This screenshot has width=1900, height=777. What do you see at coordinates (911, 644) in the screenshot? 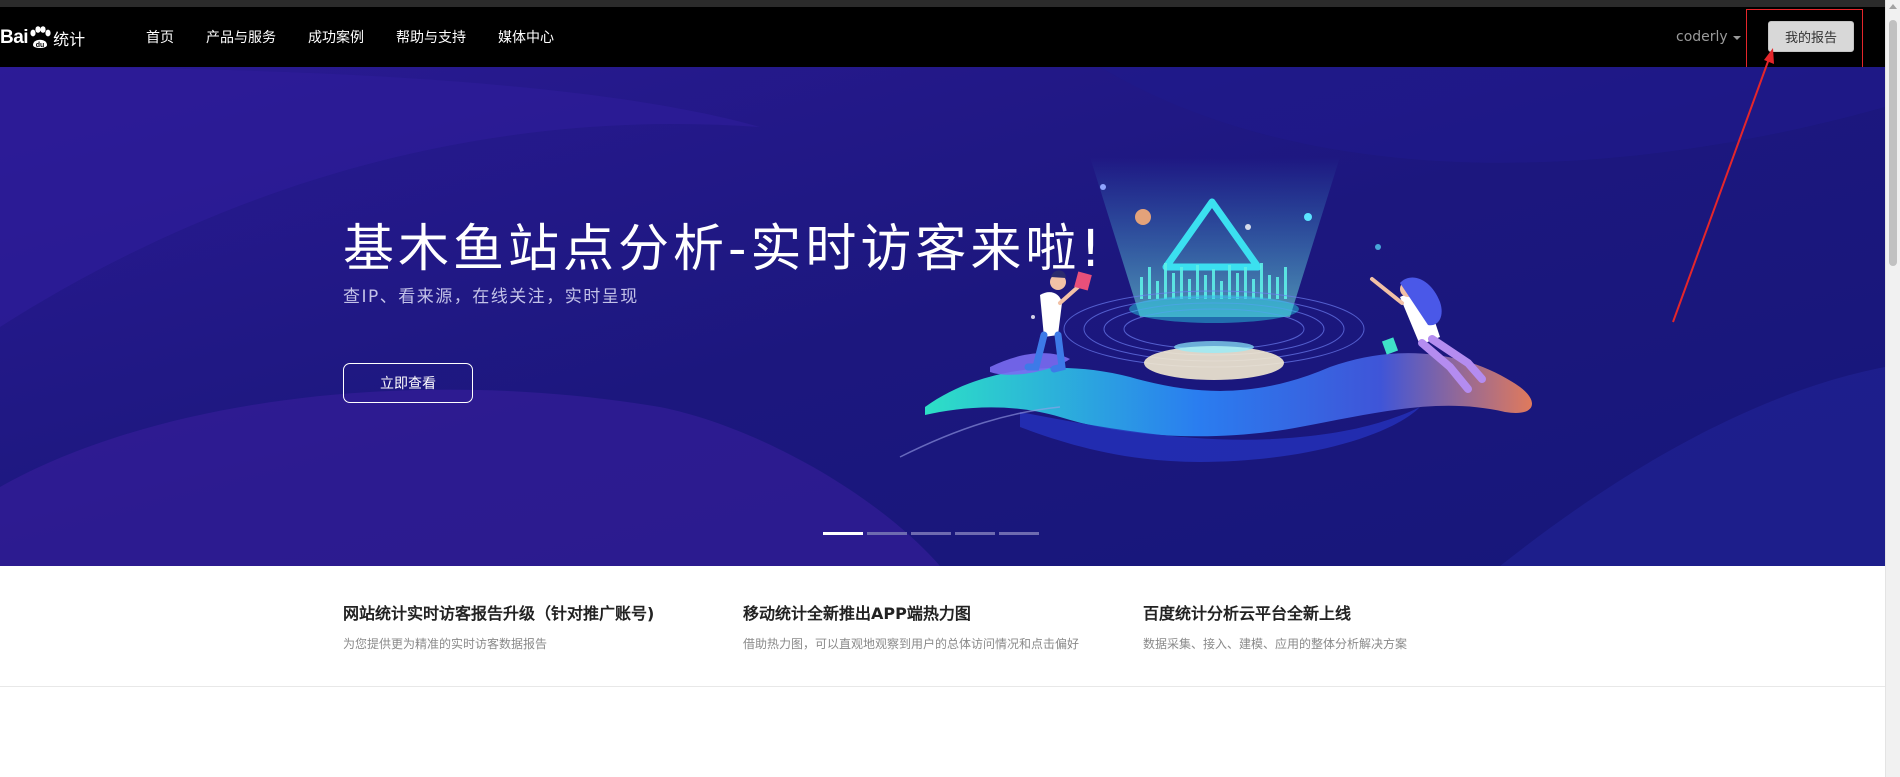
I see `news-description: 借助热力图，可以直观地观察到用户的总体访问情况和点击偏好` at bounding box center [911, 644].